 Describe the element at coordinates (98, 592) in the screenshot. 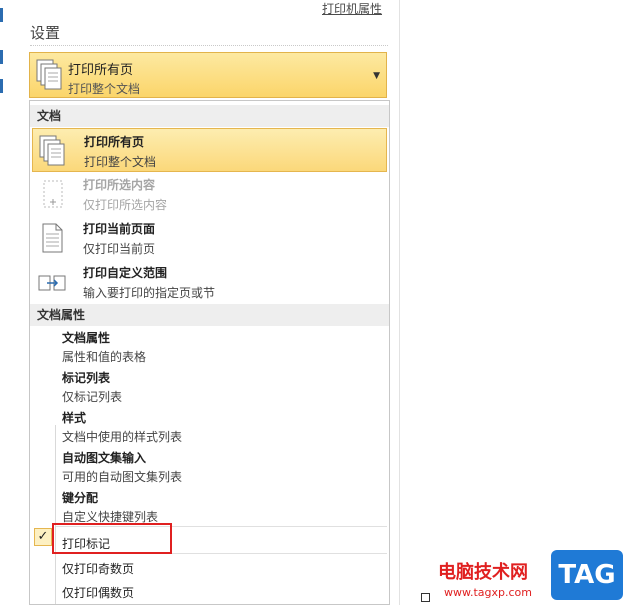

I see `menu-item-even-pages: 仅打印偶数页` at that location.